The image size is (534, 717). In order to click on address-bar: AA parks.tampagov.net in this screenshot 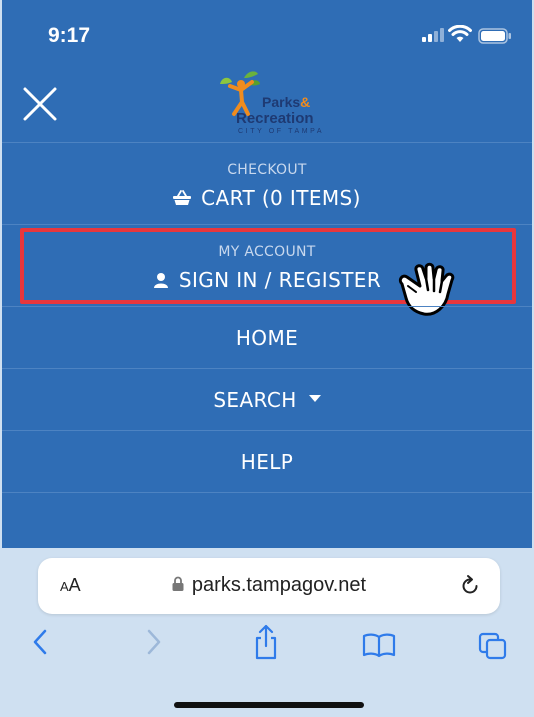, I will do `click(269, 586)`.